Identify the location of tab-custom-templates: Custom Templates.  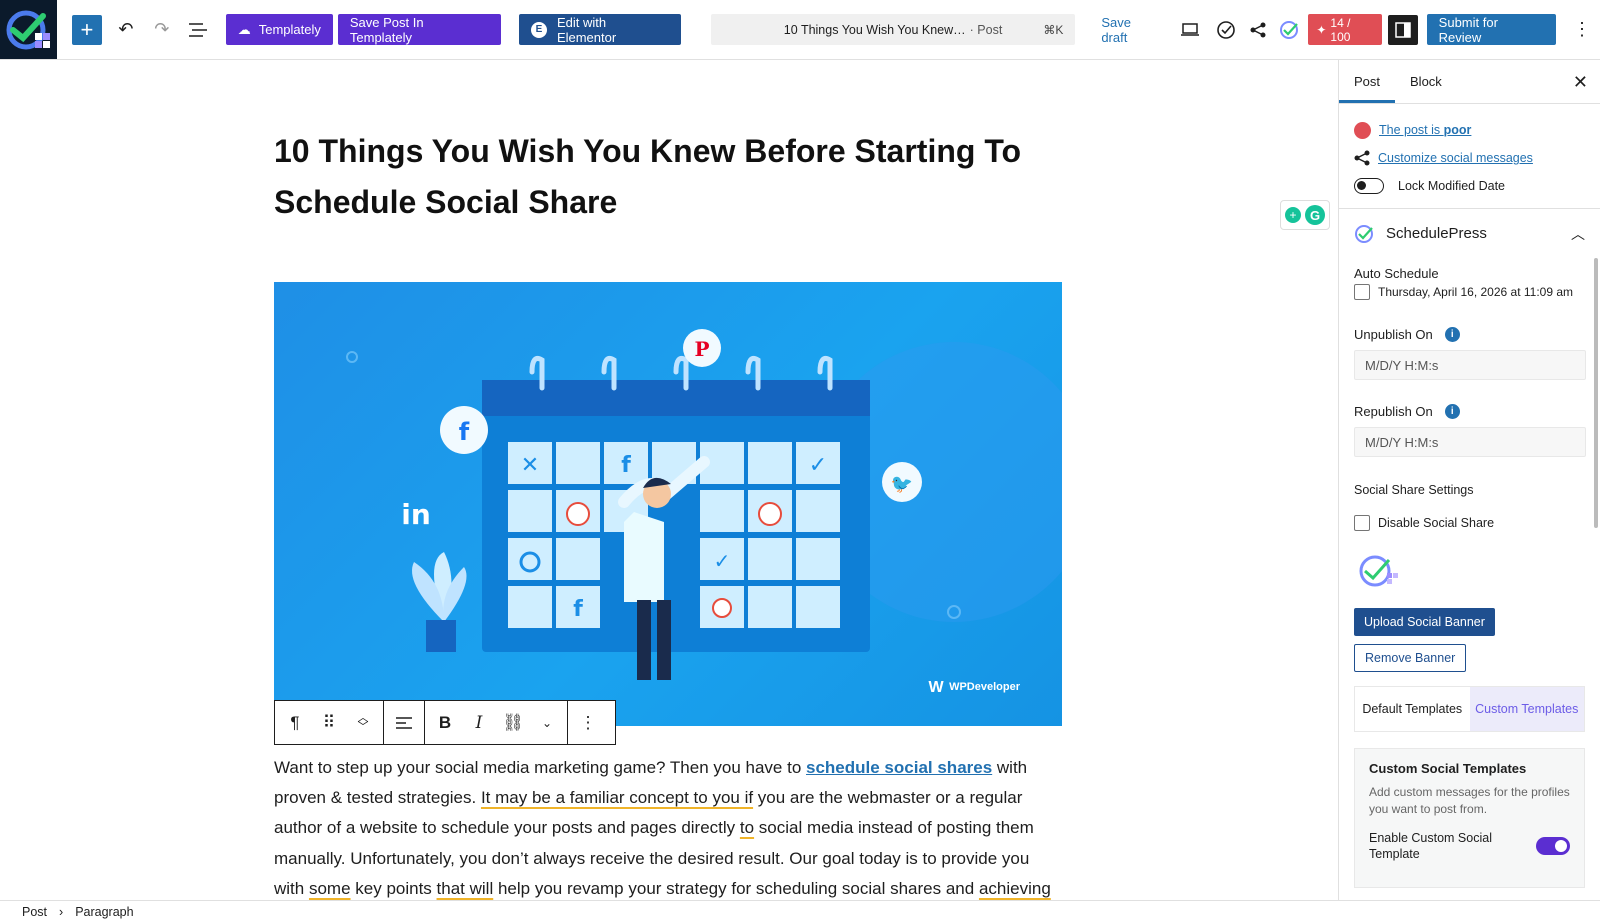
(1526, 709).